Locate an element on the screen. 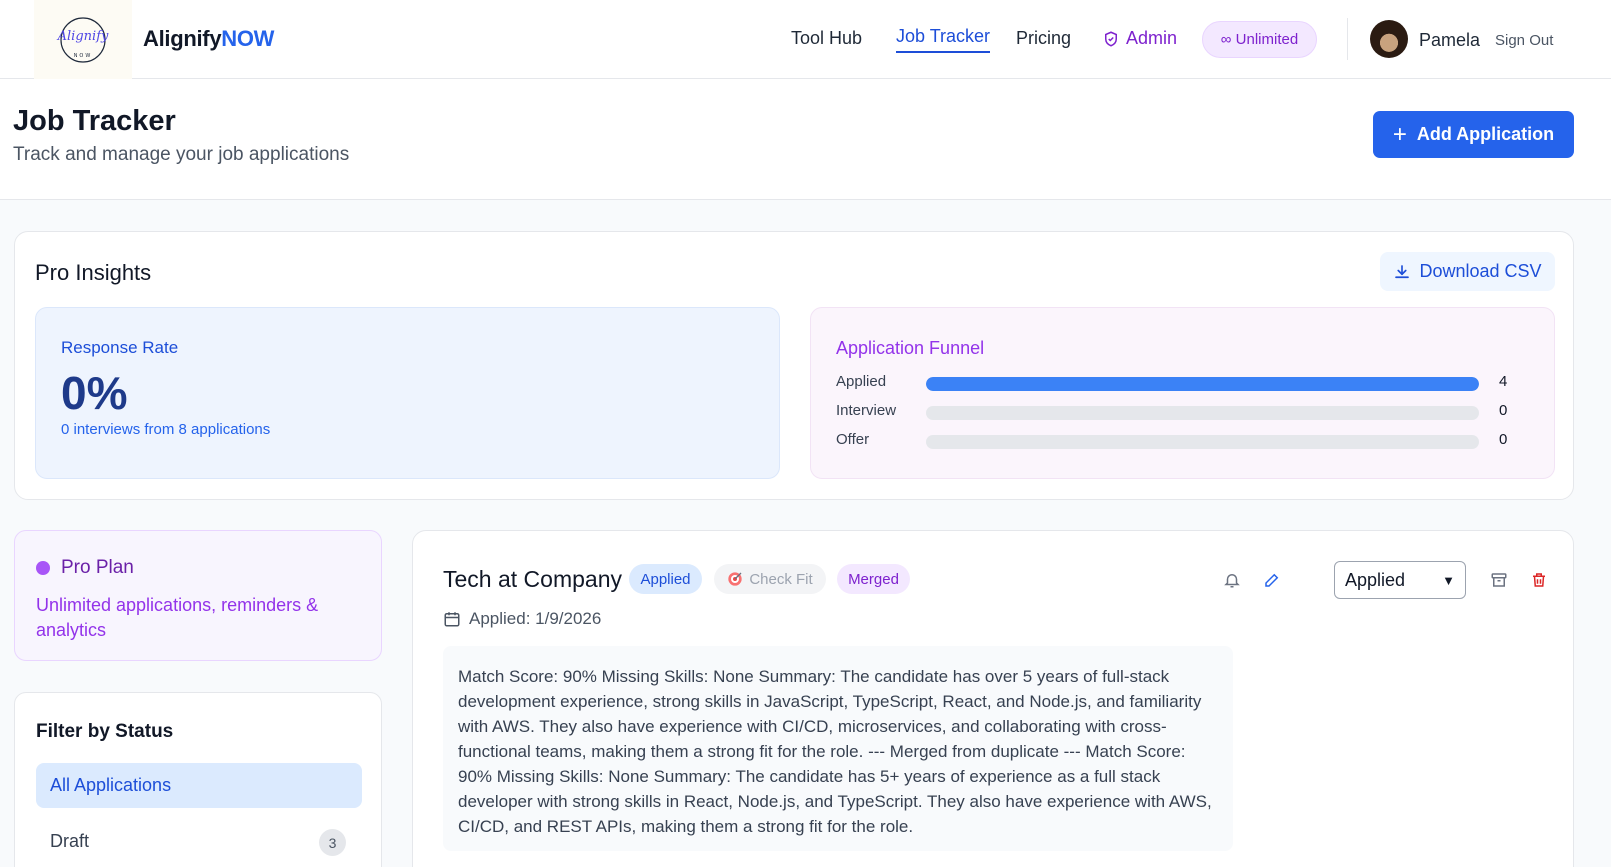 The image size is (1611, 867). insights-title: Pro Insights is located at coordinates (93, 272).